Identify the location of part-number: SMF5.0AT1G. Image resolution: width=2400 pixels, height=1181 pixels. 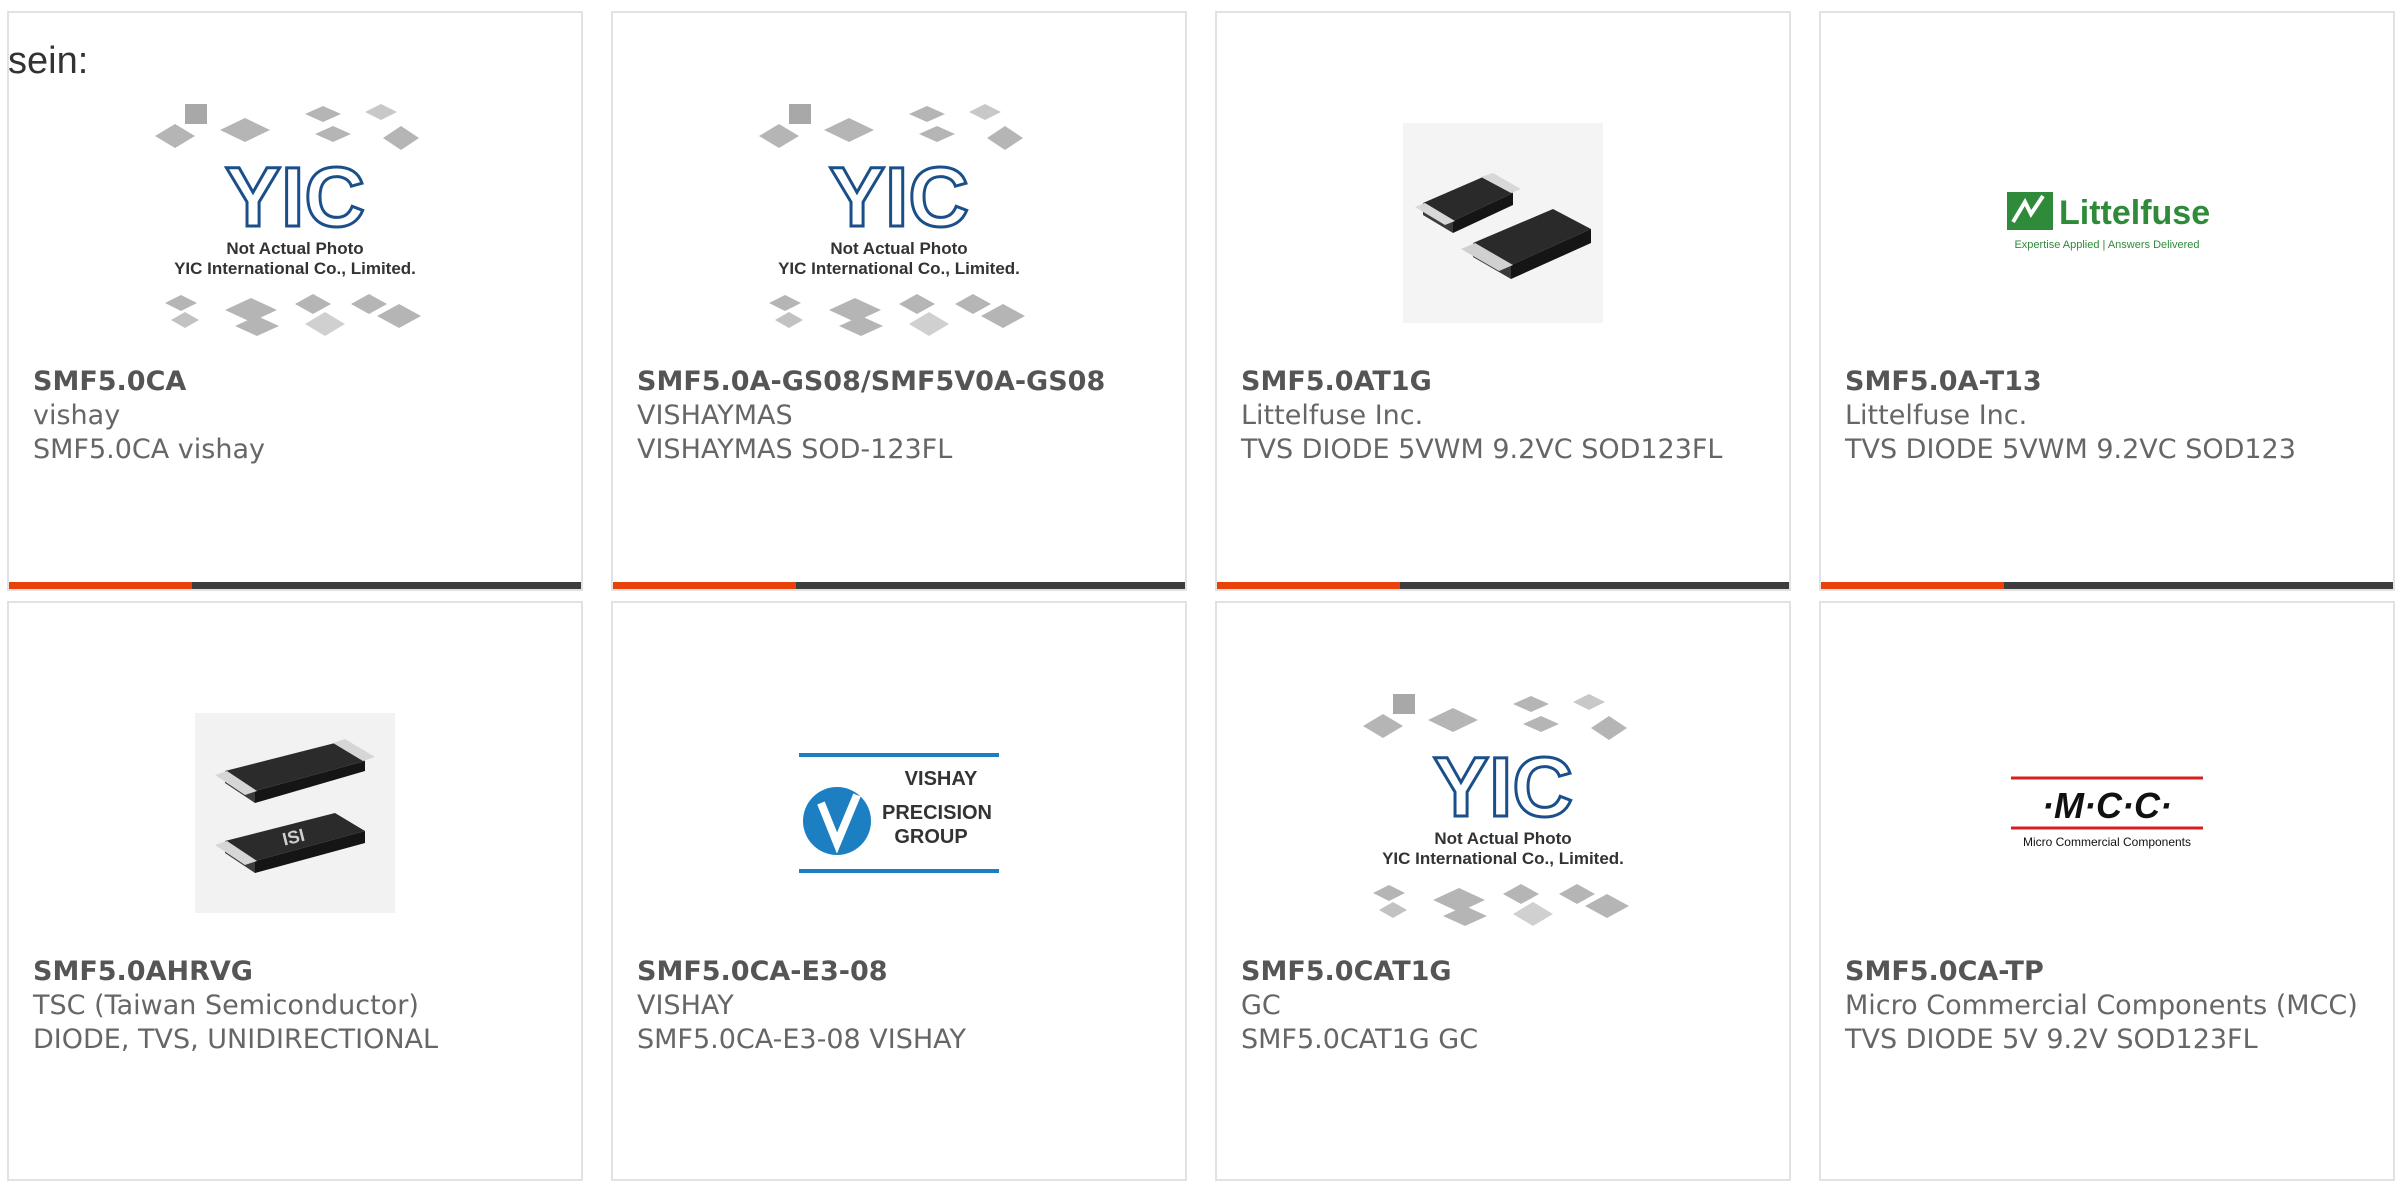
(1503, 382).